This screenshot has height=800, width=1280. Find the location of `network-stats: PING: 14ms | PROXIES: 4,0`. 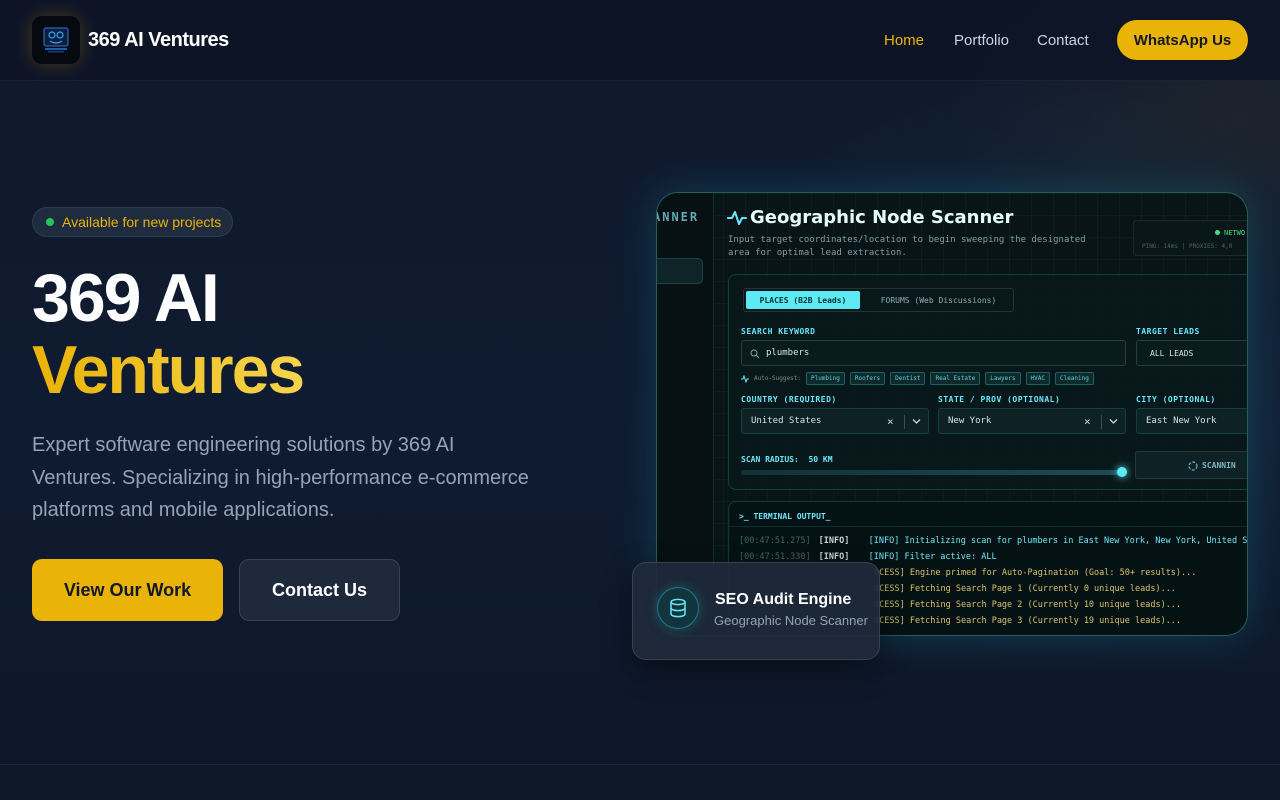

network-stats: PING: 14ms | PROXIES: 4,0 is located at coordinates (1187, 246).